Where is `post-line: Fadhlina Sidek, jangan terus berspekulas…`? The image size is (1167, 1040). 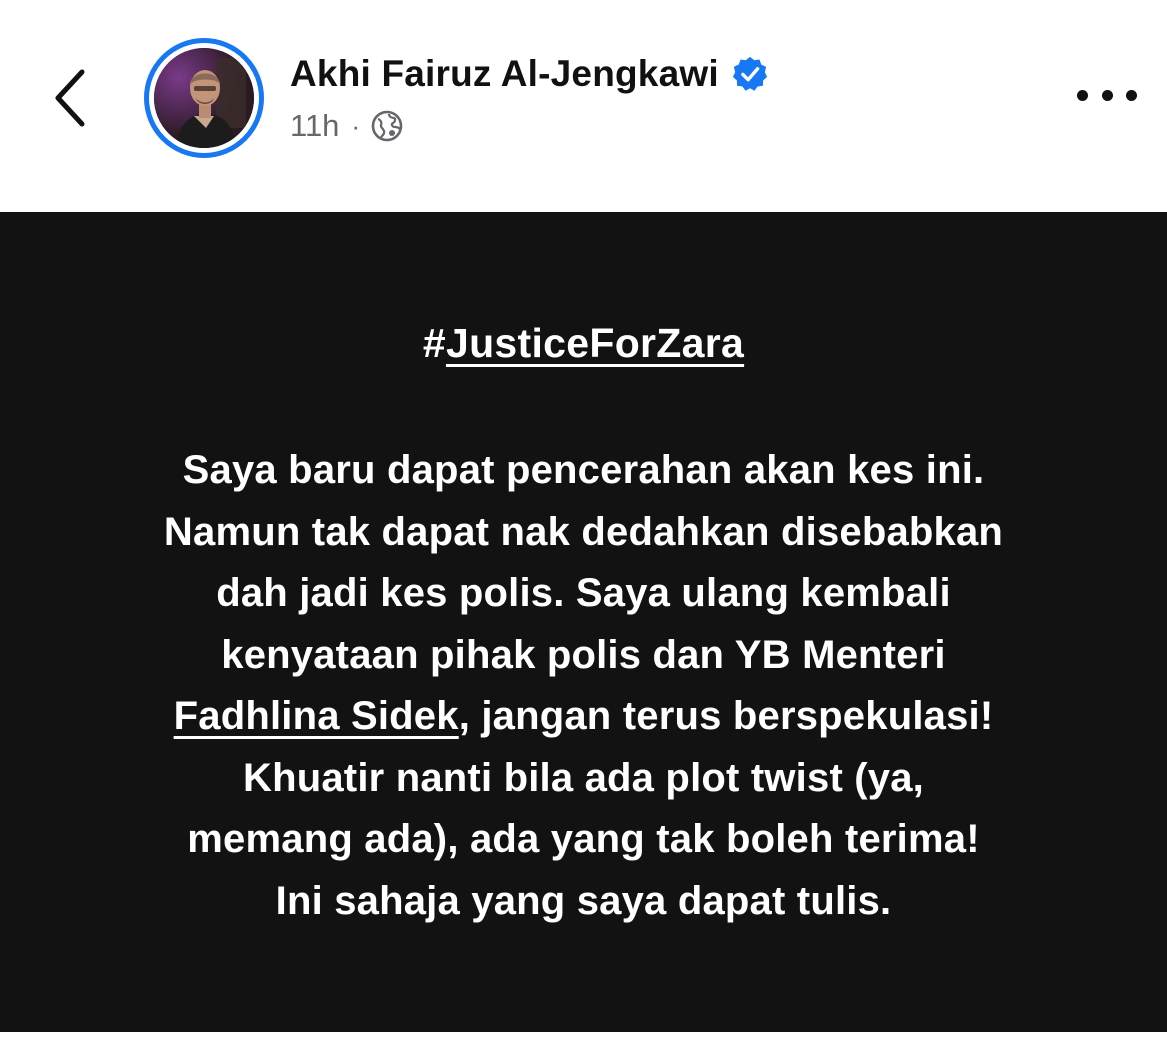
post-line: Fadhlina Sidek, jangan terus berspekulas… is located at coordinates (583, 717).